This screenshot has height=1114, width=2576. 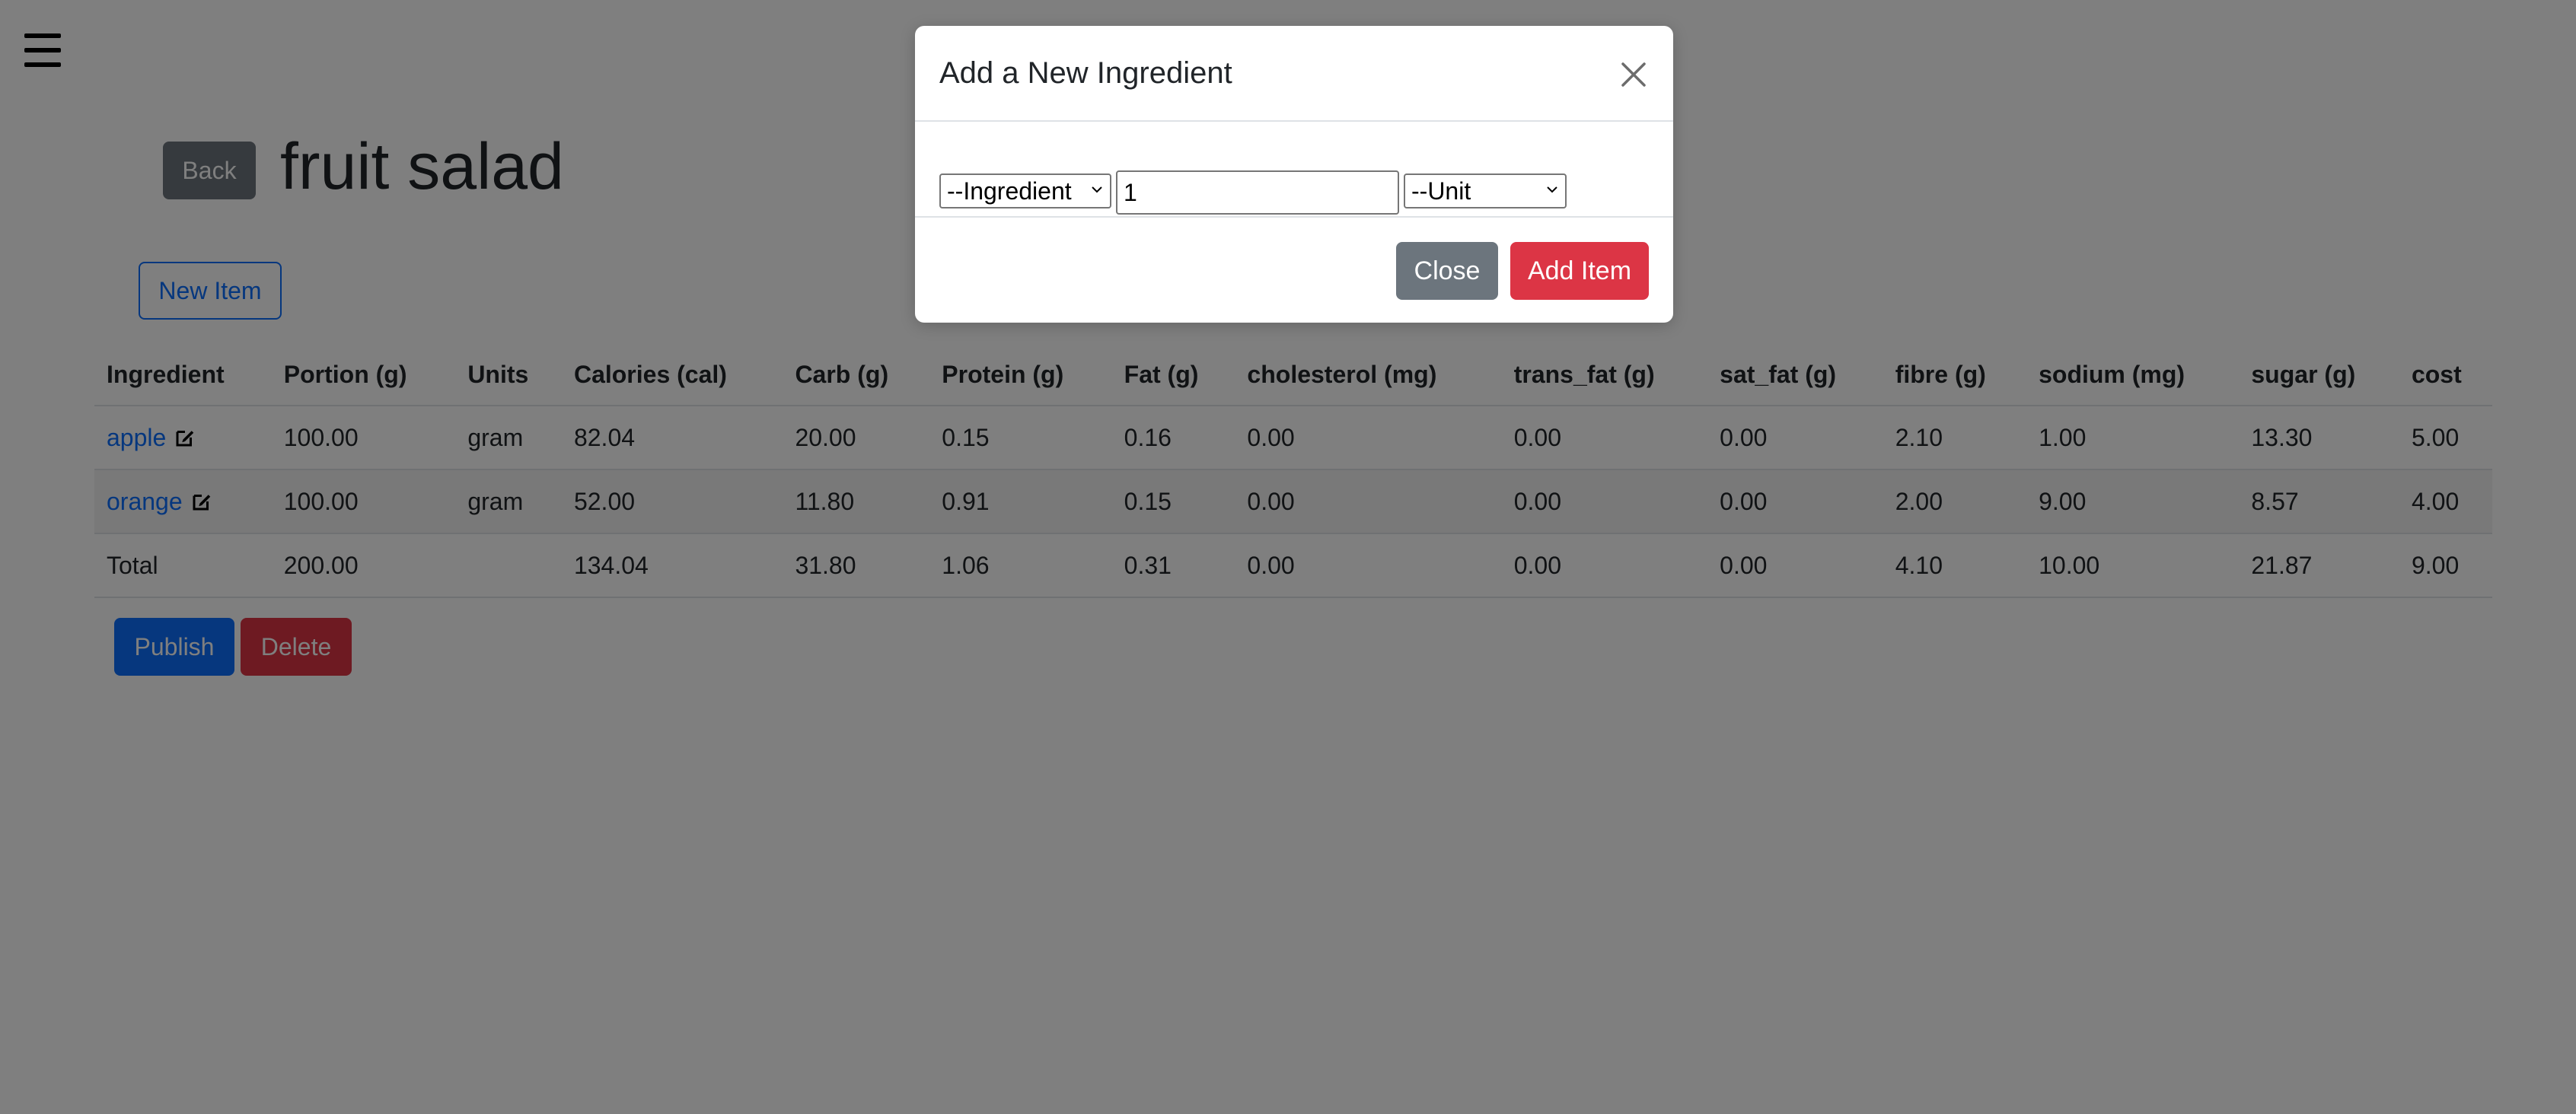 I want to click on modal-header: Add a New Ingredient, so click(x=1294, y=74).